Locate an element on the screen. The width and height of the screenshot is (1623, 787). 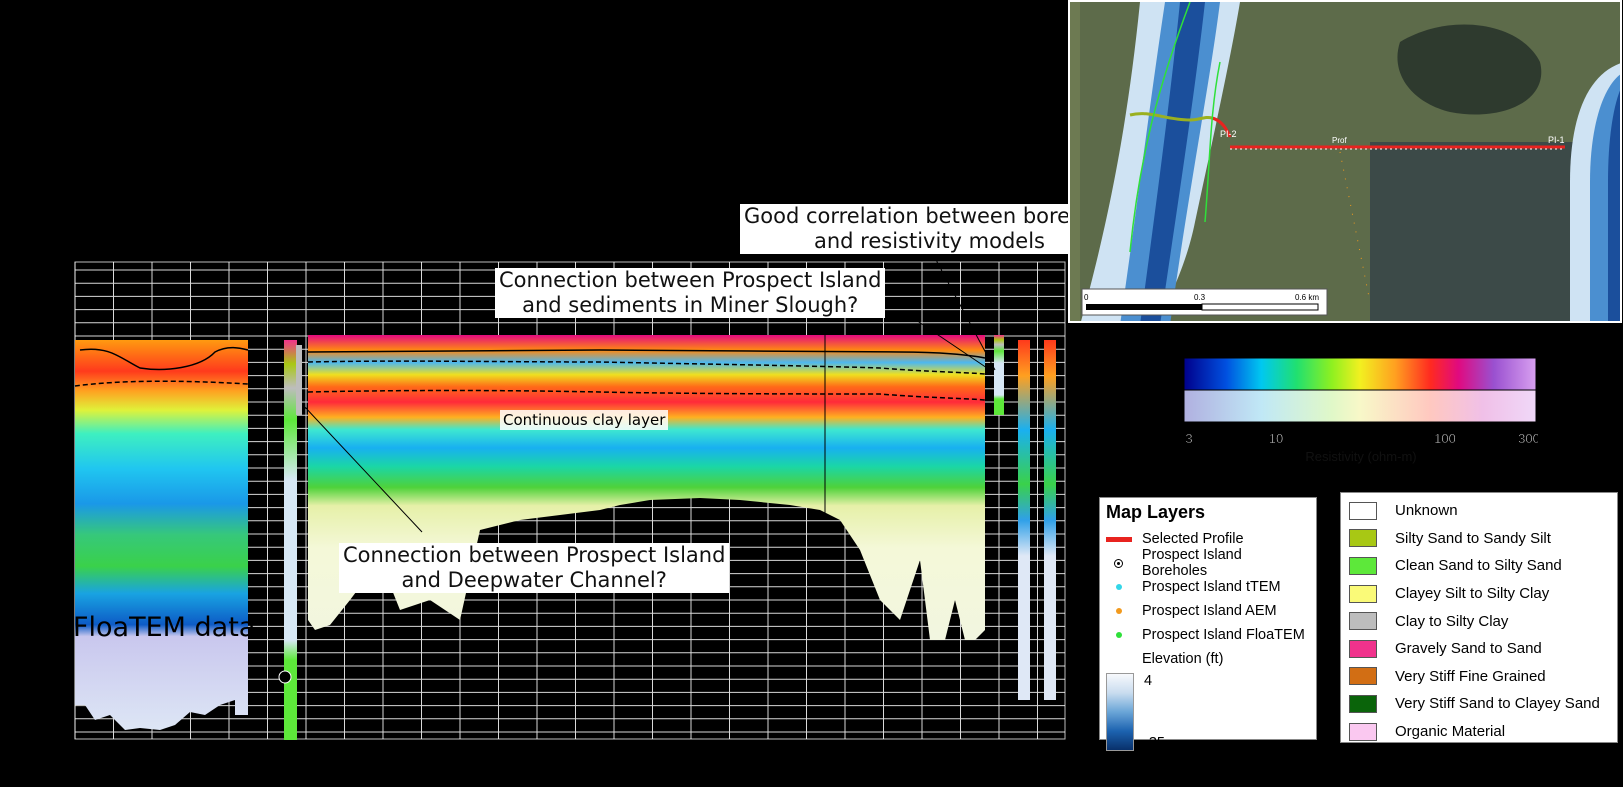
lithology-item: Very Stiff Sand to Clayey Sand is located at coordinates (1479, 704).